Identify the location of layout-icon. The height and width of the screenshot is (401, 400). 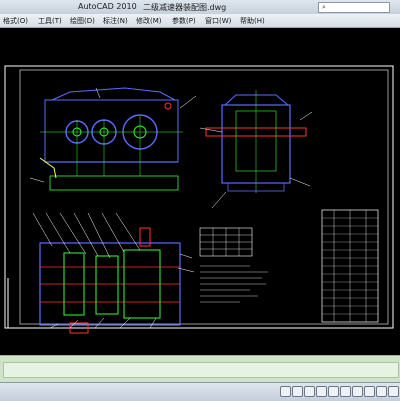
(369, 391).